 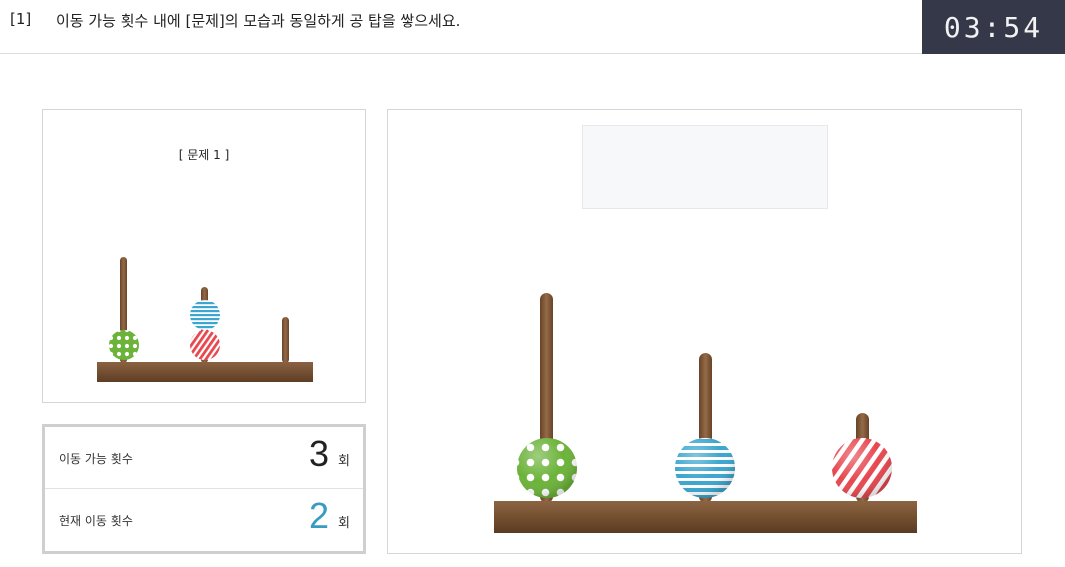 What do you see at coordinates (96, 521) in the screenshot?
I see `current-moves-label: 현재 이동 횟수` at bounding box center [96, 521].